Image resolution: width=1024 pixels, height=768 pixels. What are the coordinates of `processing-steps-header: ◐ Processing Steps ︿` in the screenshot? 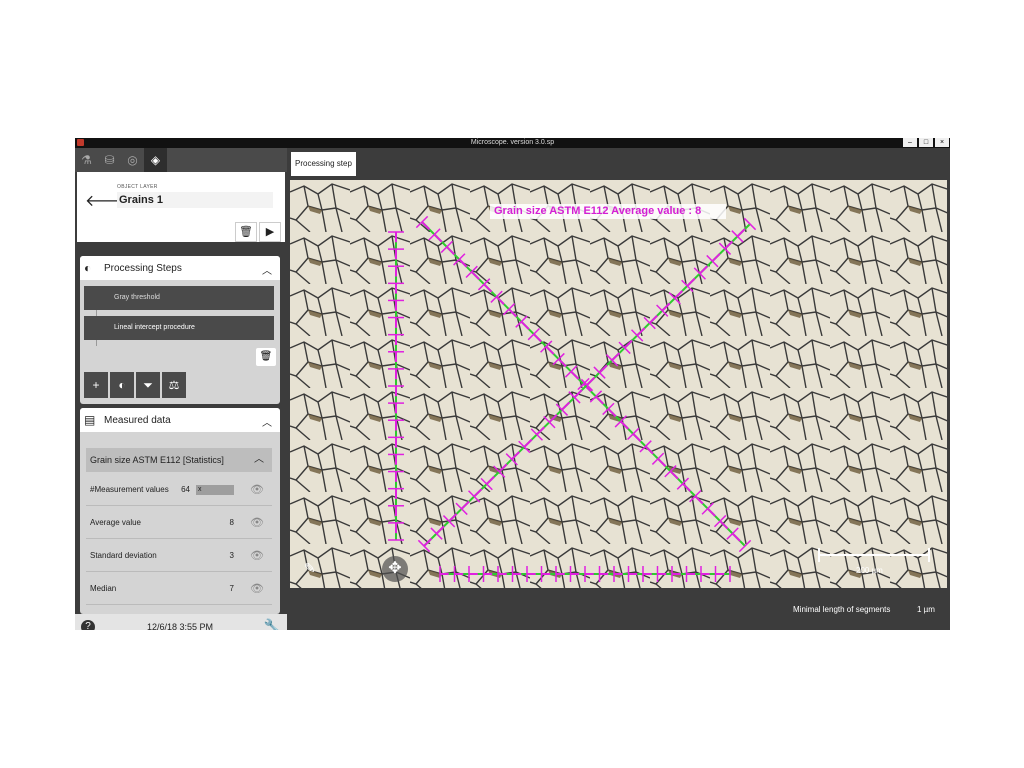 It's located at (180, 268).